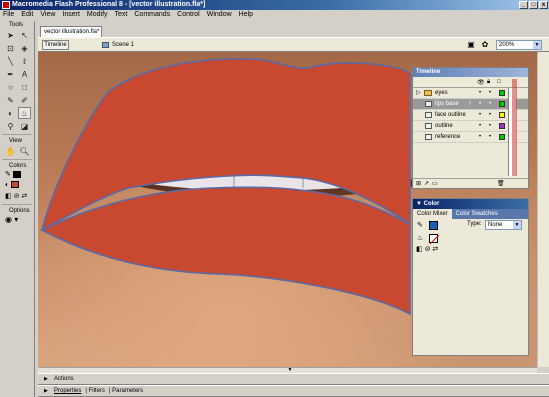 The image size is (549, 397). I want to click on stroke-color-icon: ✎, so click(8, 174).